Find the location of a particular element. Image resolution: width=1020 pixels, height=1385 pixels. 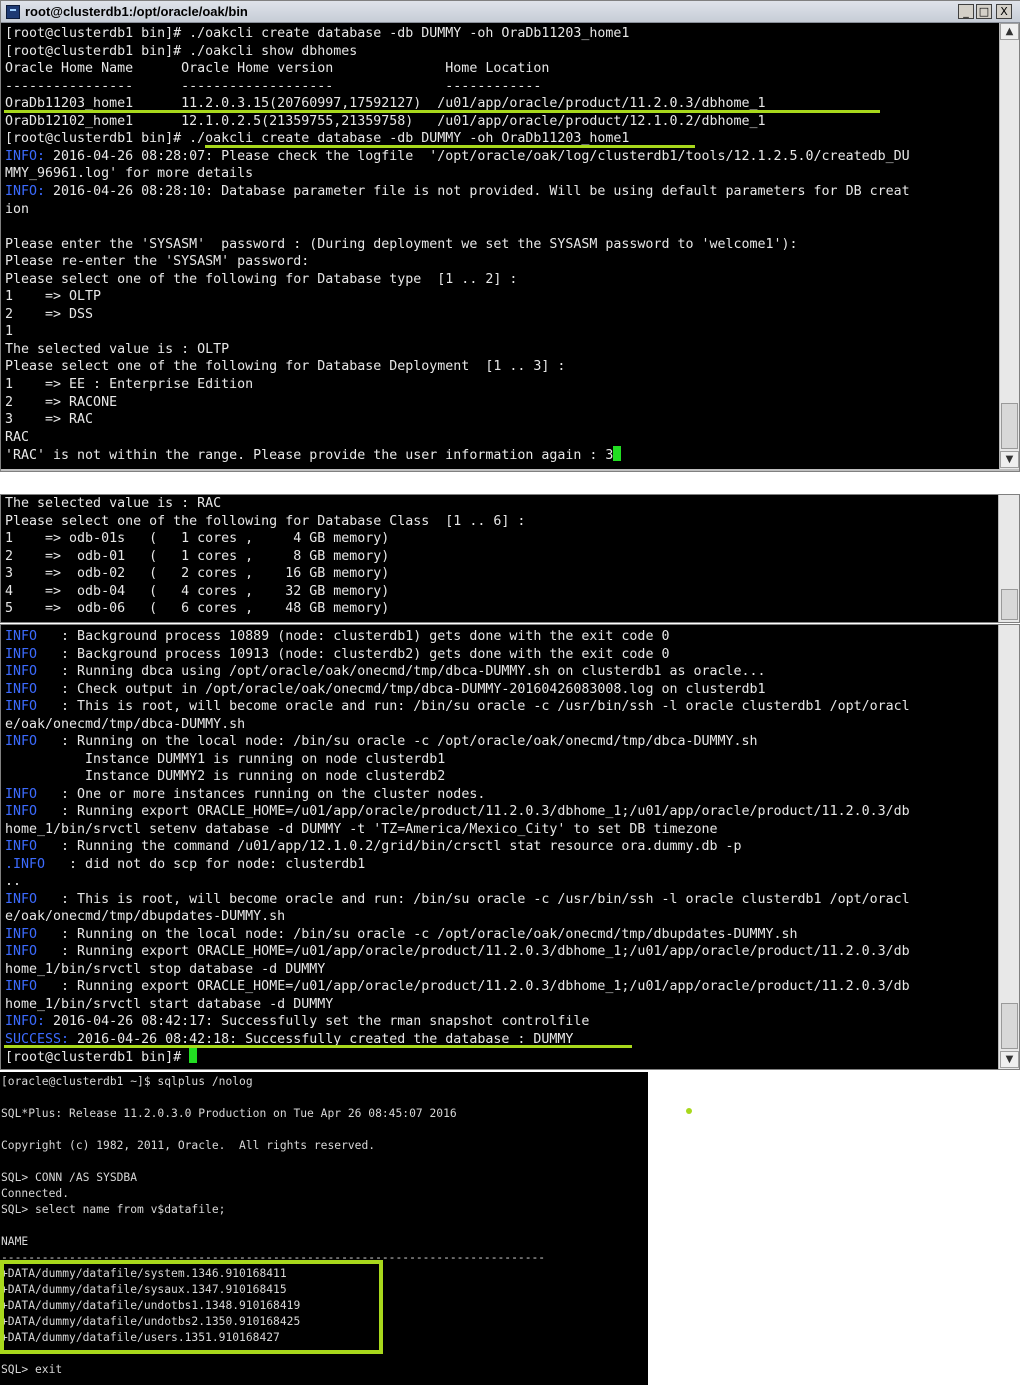

terminal-line: [root@clusterdb1 bin]# is located at coordinates (101, 1057).